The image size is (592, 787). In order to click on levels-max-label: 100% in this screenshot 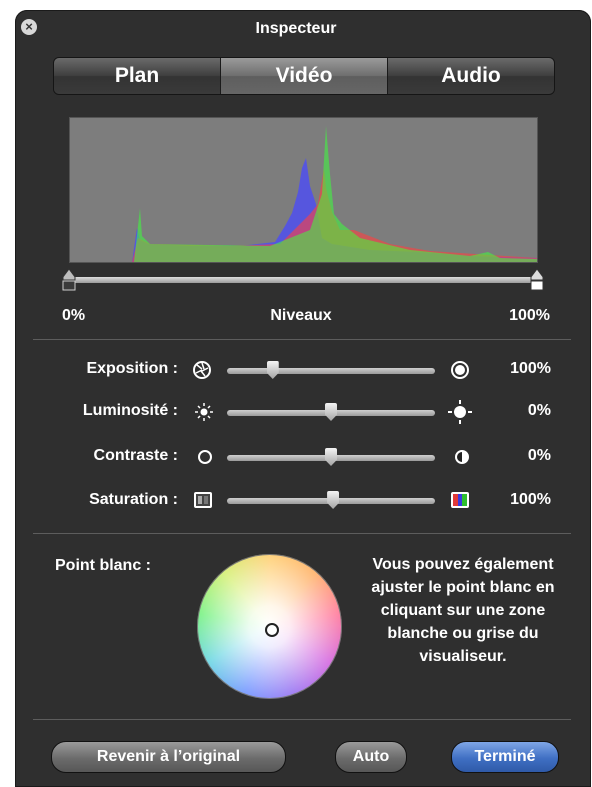, I will do `click(529, 315)`.